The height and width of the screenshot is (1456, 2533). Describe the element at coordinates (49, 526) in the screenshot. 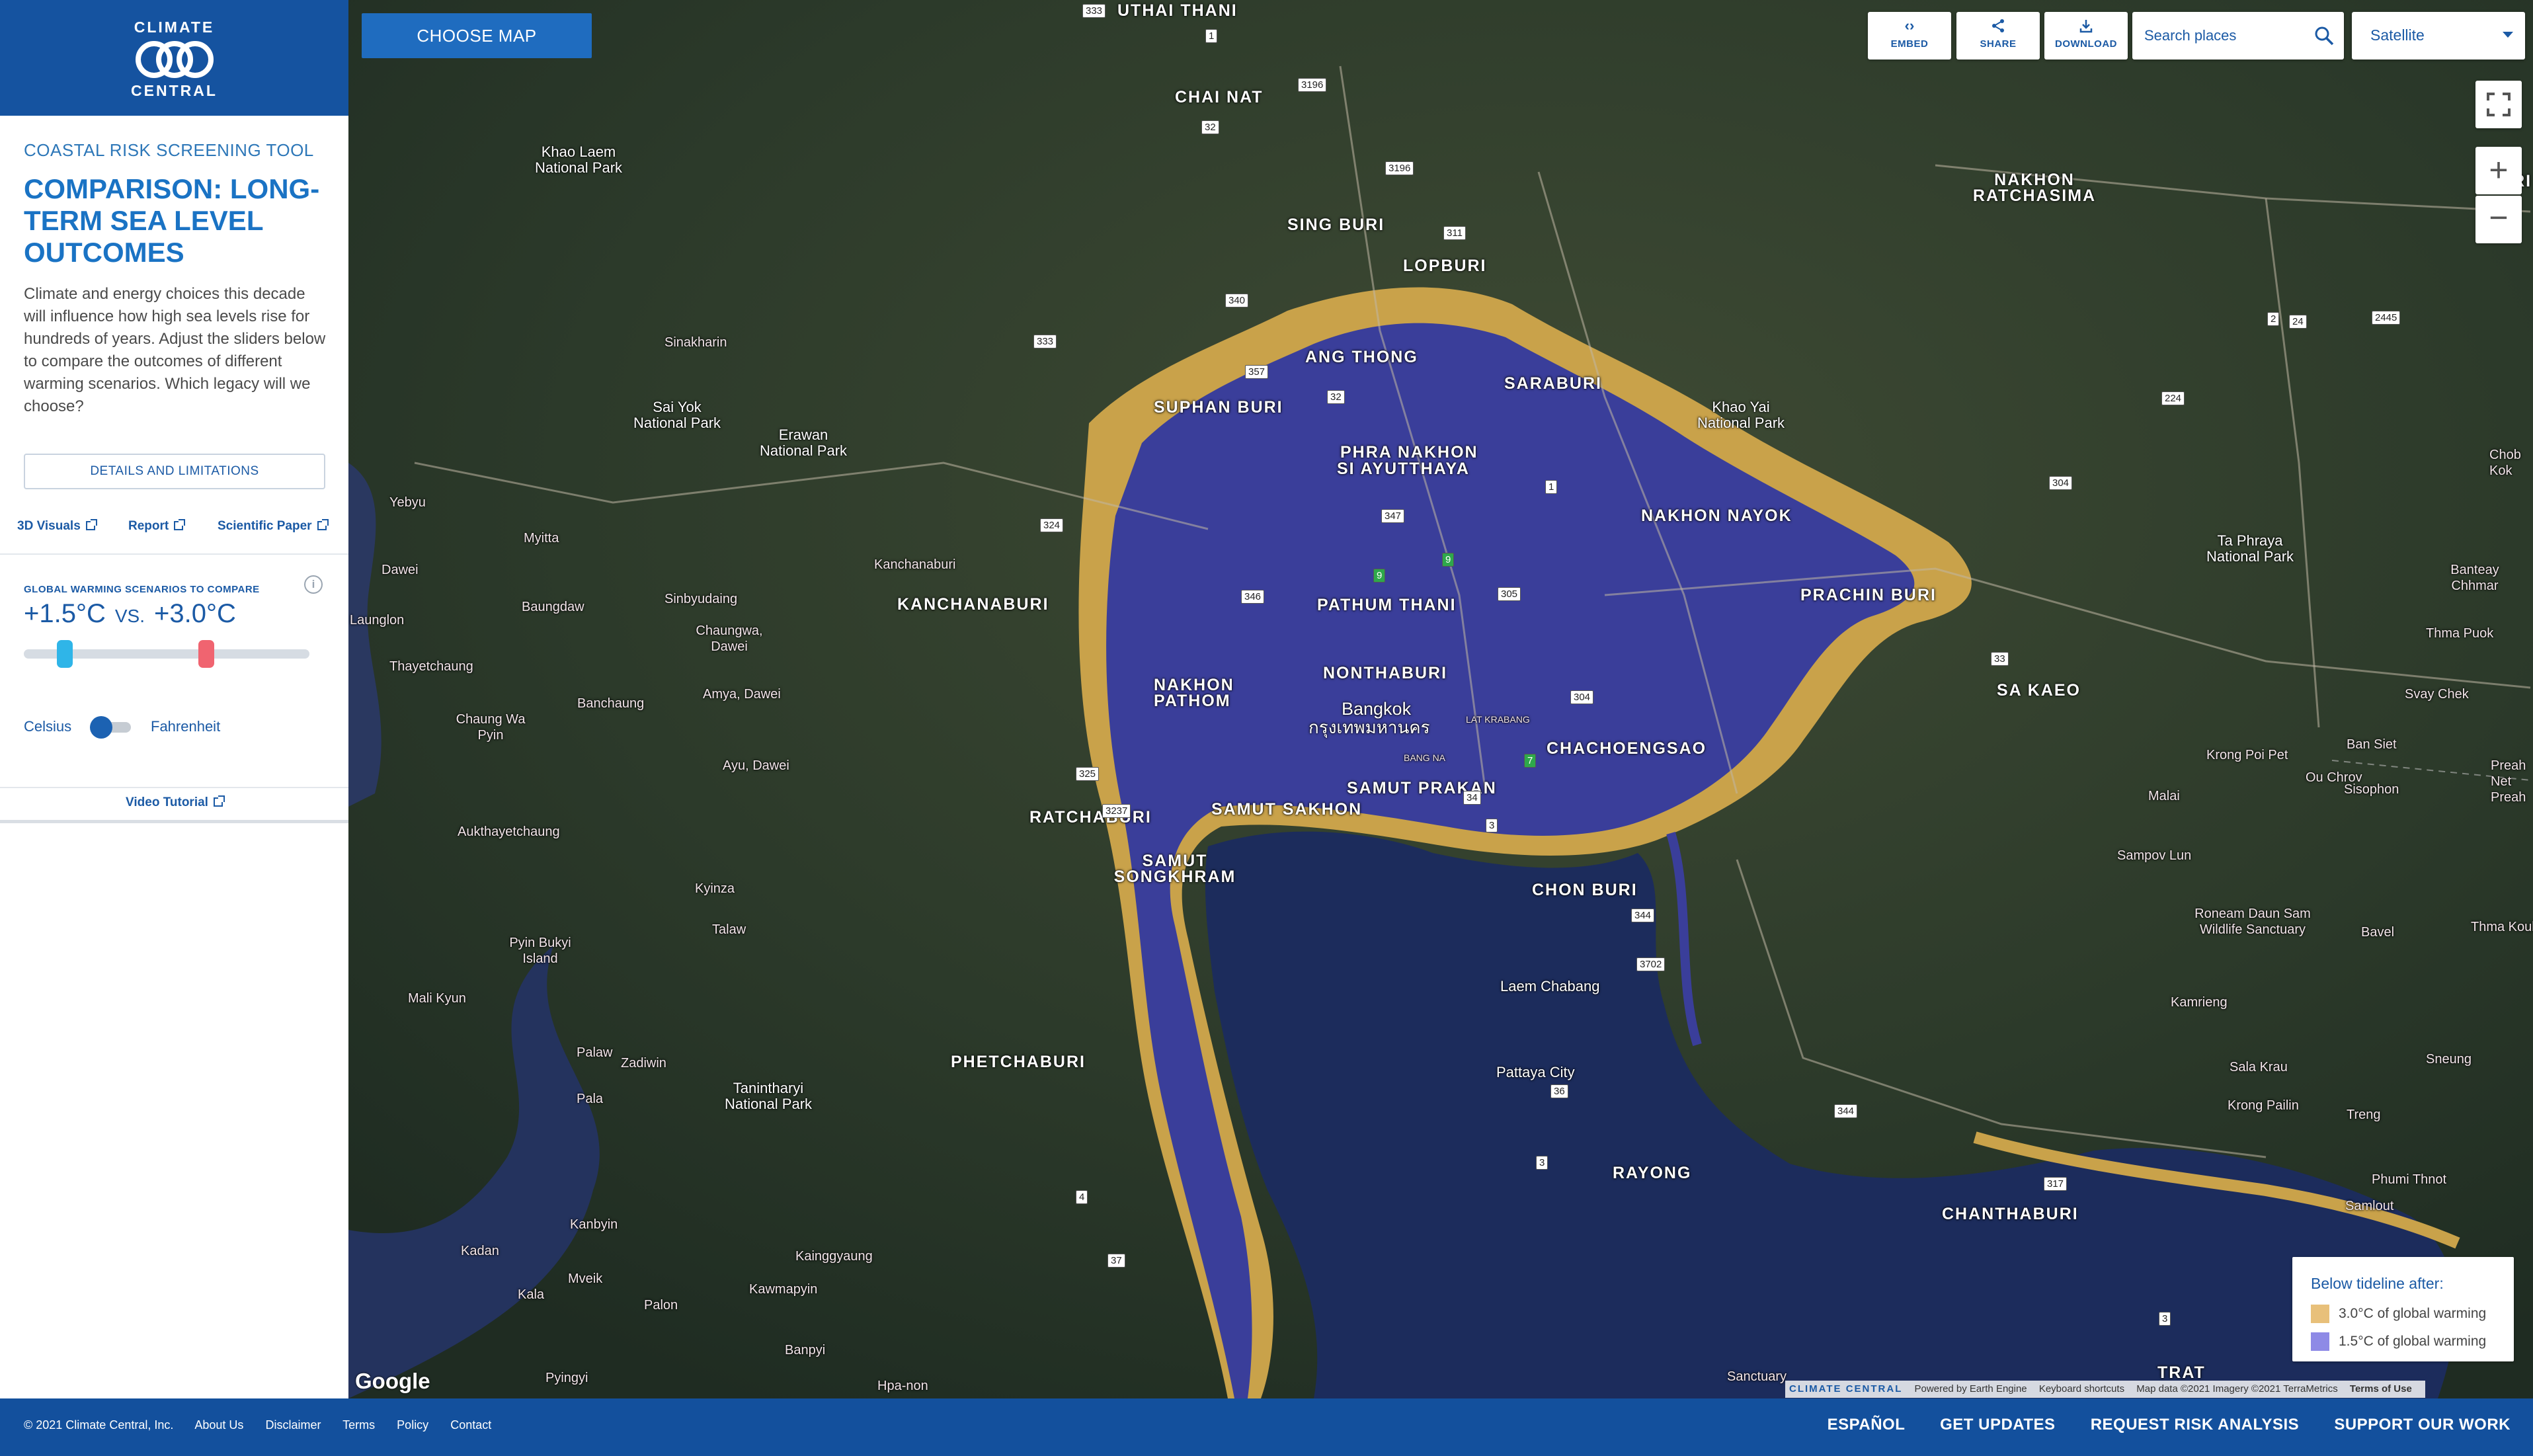

I see `link-3d-visuals-label: 3D Visuals` at that location.